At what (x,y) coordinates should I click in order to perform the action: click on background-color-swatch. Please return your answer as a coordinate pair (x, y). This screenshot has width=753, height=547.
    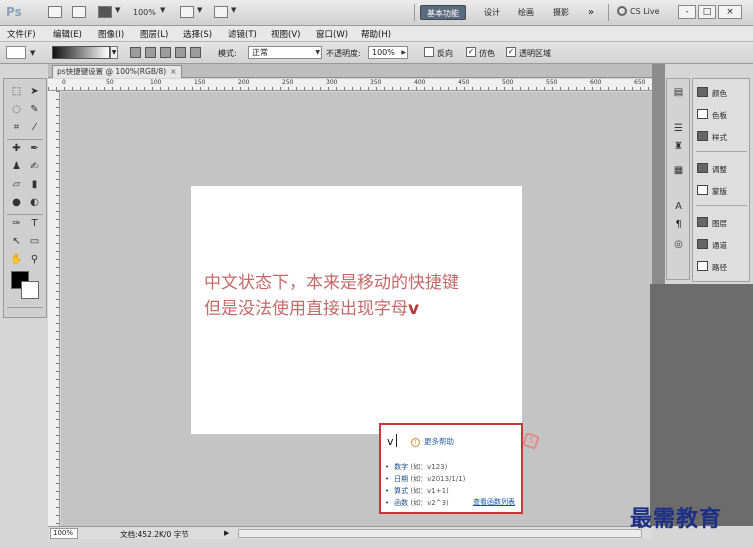
    Looking at the image, I should click on (30, 290).